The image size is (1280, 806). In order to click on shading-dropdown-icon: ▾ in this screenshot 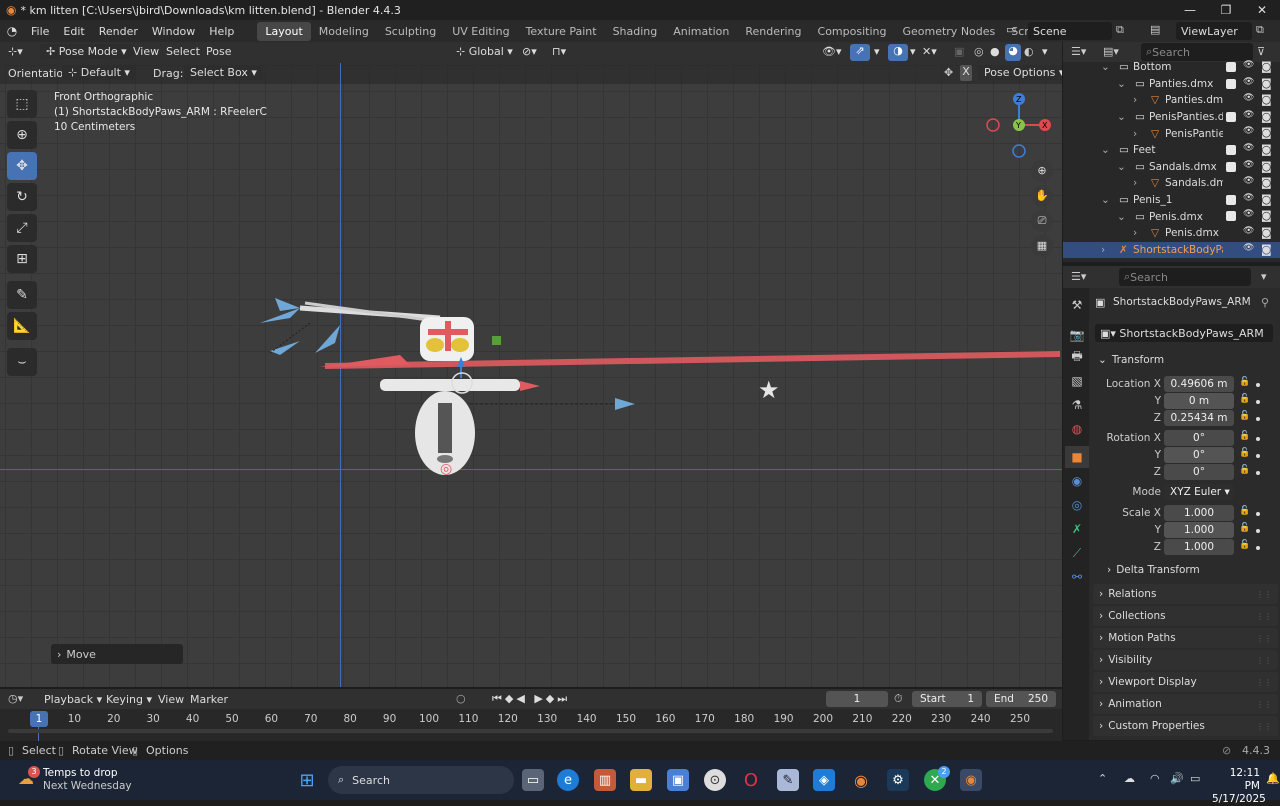, I will do `click(1045, 51)`.